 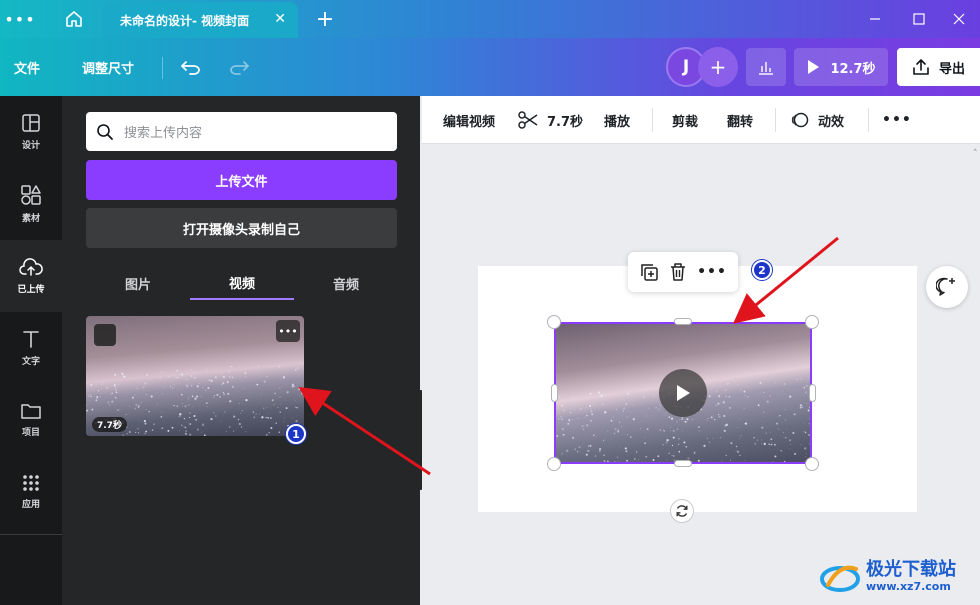 I want to click on resize-handle-top, so click(x=683, y=321).